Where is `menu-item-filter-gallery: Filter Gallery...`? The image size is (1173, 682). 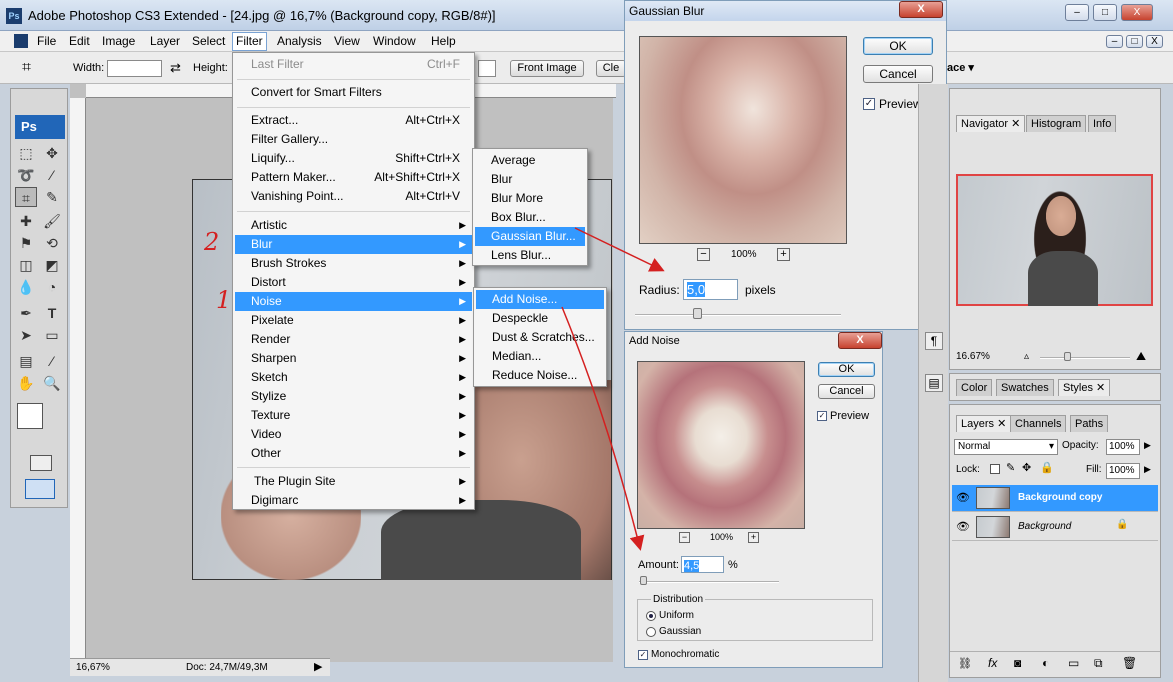 menu-item-filter-gallery: Filter Gallery... is located at coordinates (353, 139).